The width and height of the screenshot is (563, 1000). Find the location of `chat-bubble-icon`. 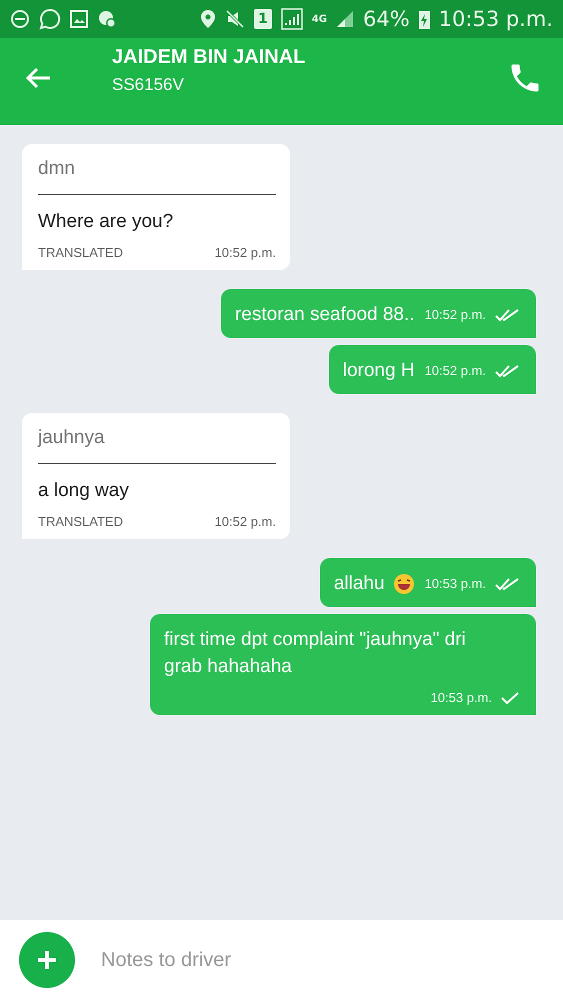

chat-bubble-icon is located at coordinates (50, 19).